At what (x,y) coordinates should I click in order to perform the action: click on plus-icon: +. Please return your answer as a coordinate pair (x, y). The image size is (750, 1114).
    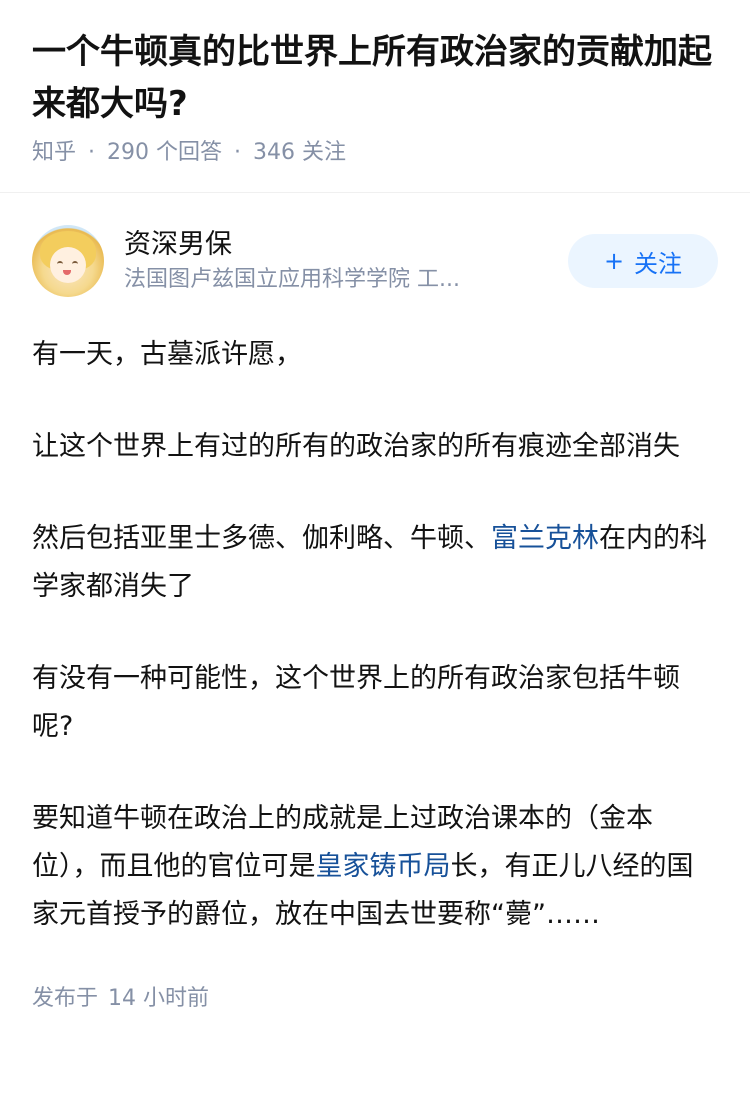
    Looking at the image, I should click on (614, 261).